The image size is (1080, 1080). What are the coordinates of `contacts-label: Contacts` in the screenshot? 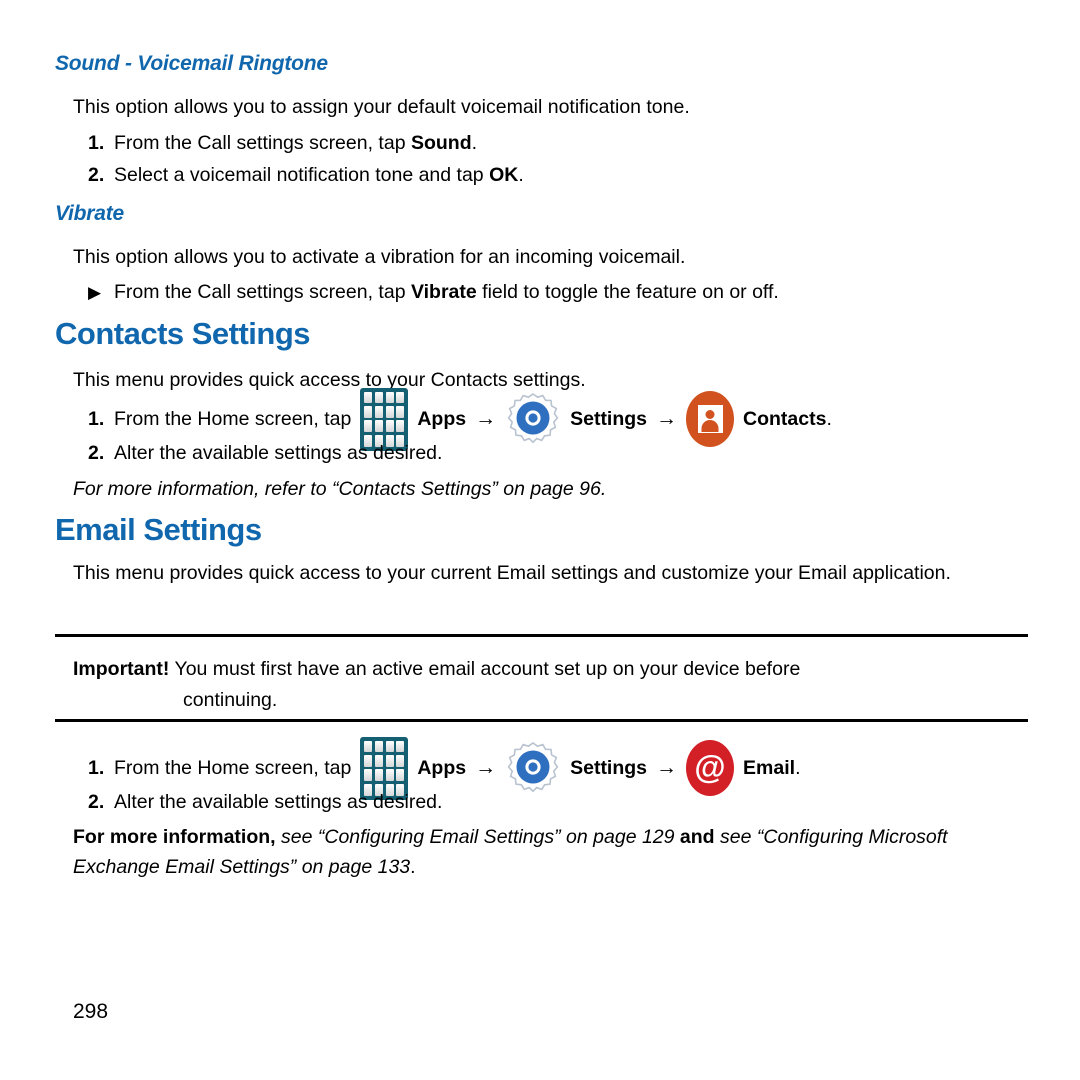 It's located at (785, 418).